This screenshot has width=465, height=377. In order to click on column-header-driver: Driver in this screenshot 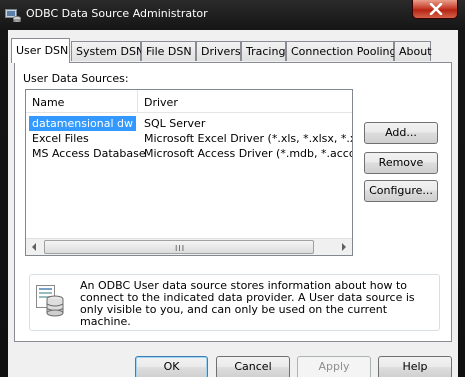, I will do `click(245, 101)`.